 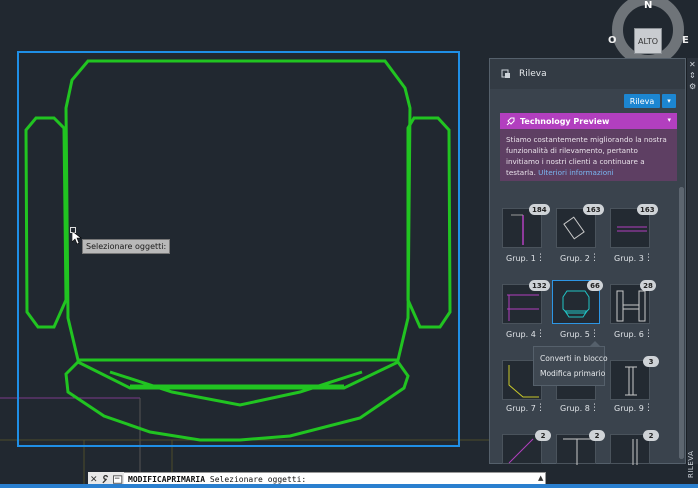 I want to click on compass-east: E, so click(x=685, y=40).